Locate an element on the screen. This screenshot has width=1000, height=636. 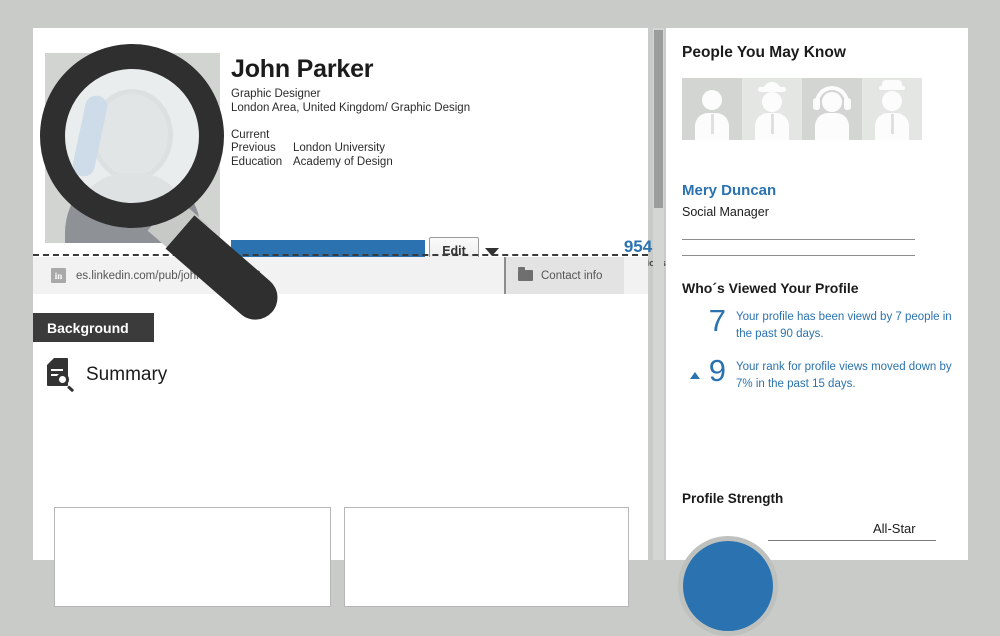
summary-title: Summary is located at coordinates (127, 374).